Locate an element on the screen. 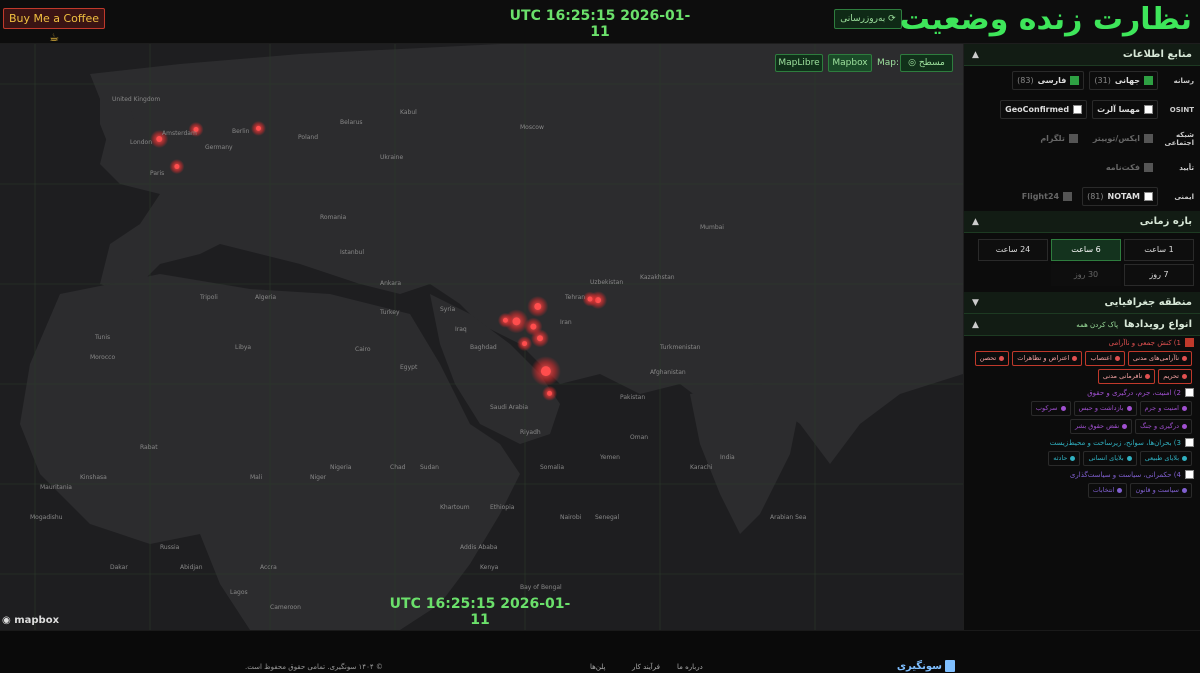 This screenshot has width=1200, height=673. event-type-chip: نافرمانی مدنی is located at coordinates (1126, 376).